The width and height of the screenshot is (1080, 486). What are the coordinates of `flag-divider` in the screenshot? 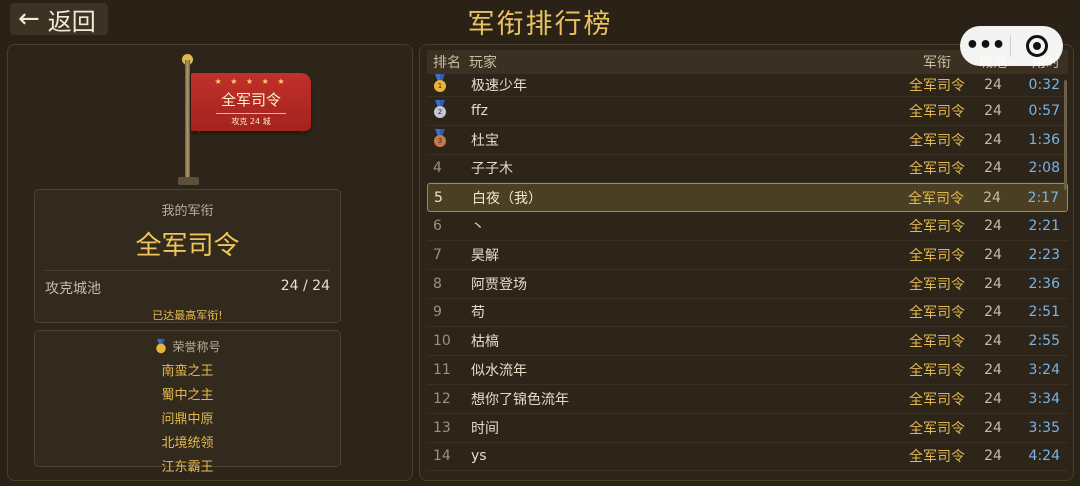 It's located at (251, 113).